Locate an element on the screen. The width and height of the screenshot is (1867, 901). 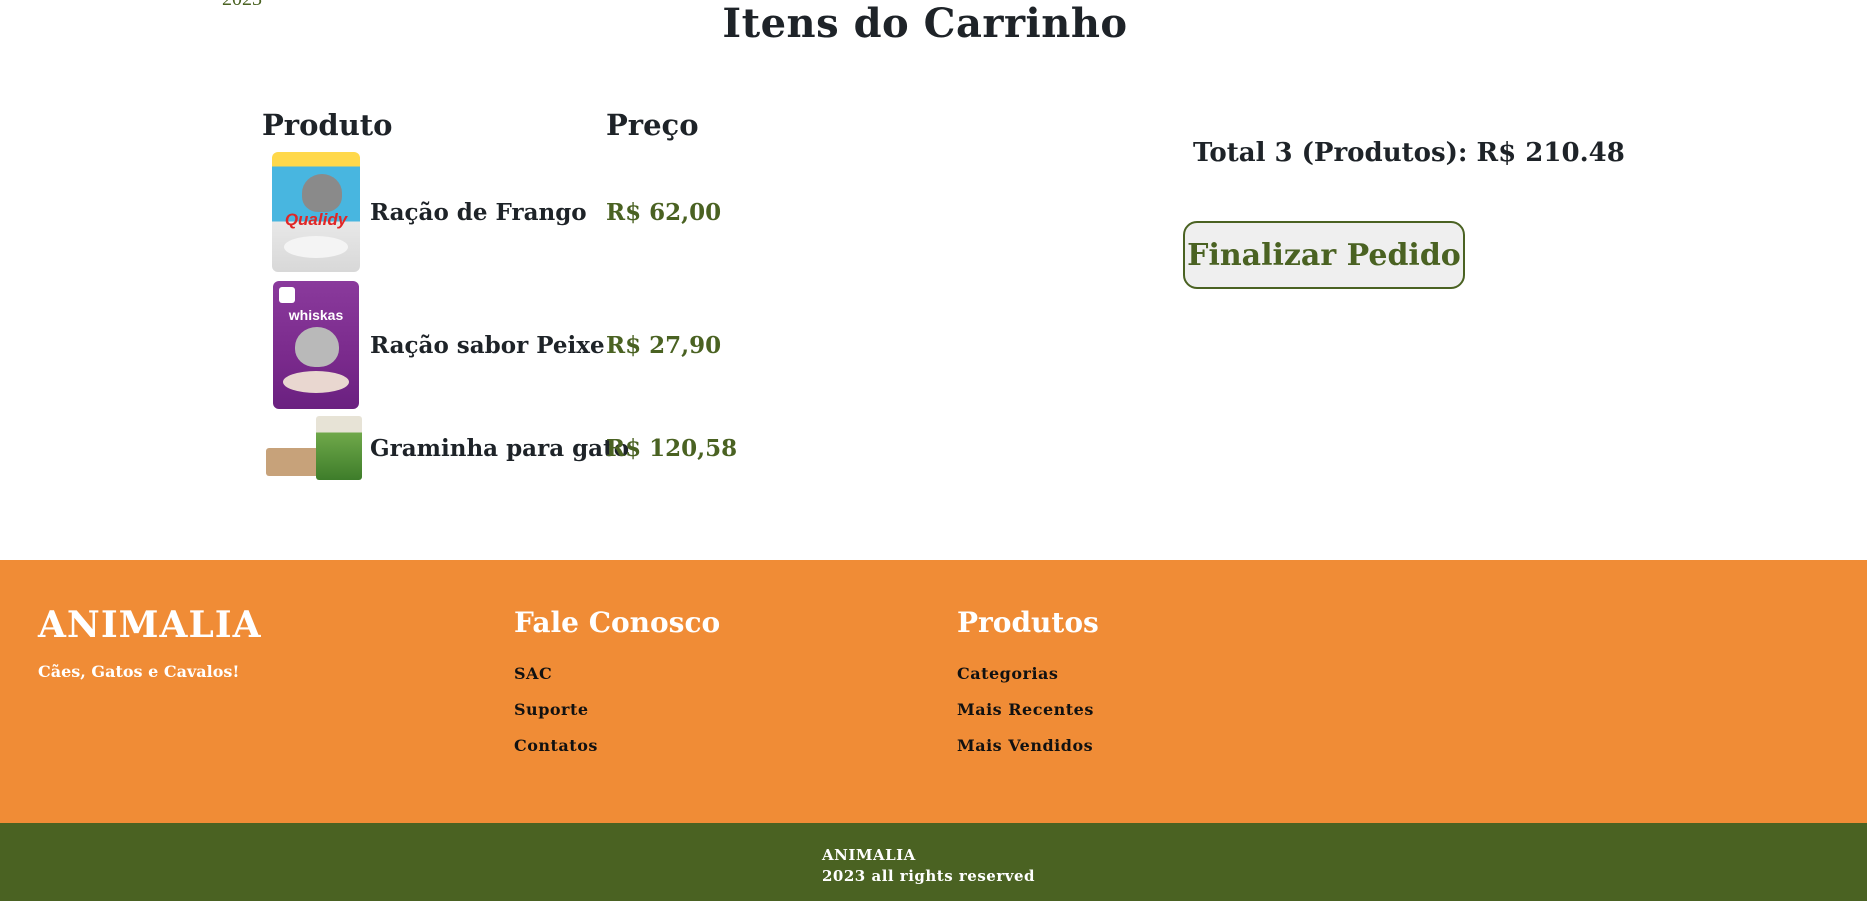
grass-bag-illustration is located at coordinates (339, 448).